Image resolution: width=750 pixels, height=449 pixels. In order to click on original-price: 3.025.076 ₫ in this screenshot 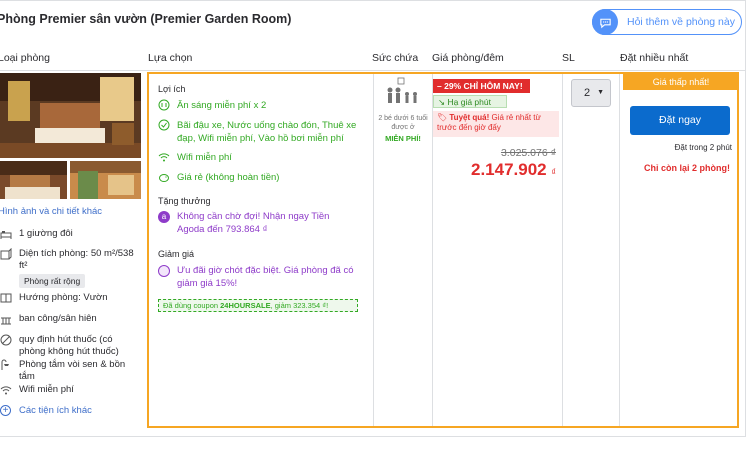, I will do `click(528, 153)`.